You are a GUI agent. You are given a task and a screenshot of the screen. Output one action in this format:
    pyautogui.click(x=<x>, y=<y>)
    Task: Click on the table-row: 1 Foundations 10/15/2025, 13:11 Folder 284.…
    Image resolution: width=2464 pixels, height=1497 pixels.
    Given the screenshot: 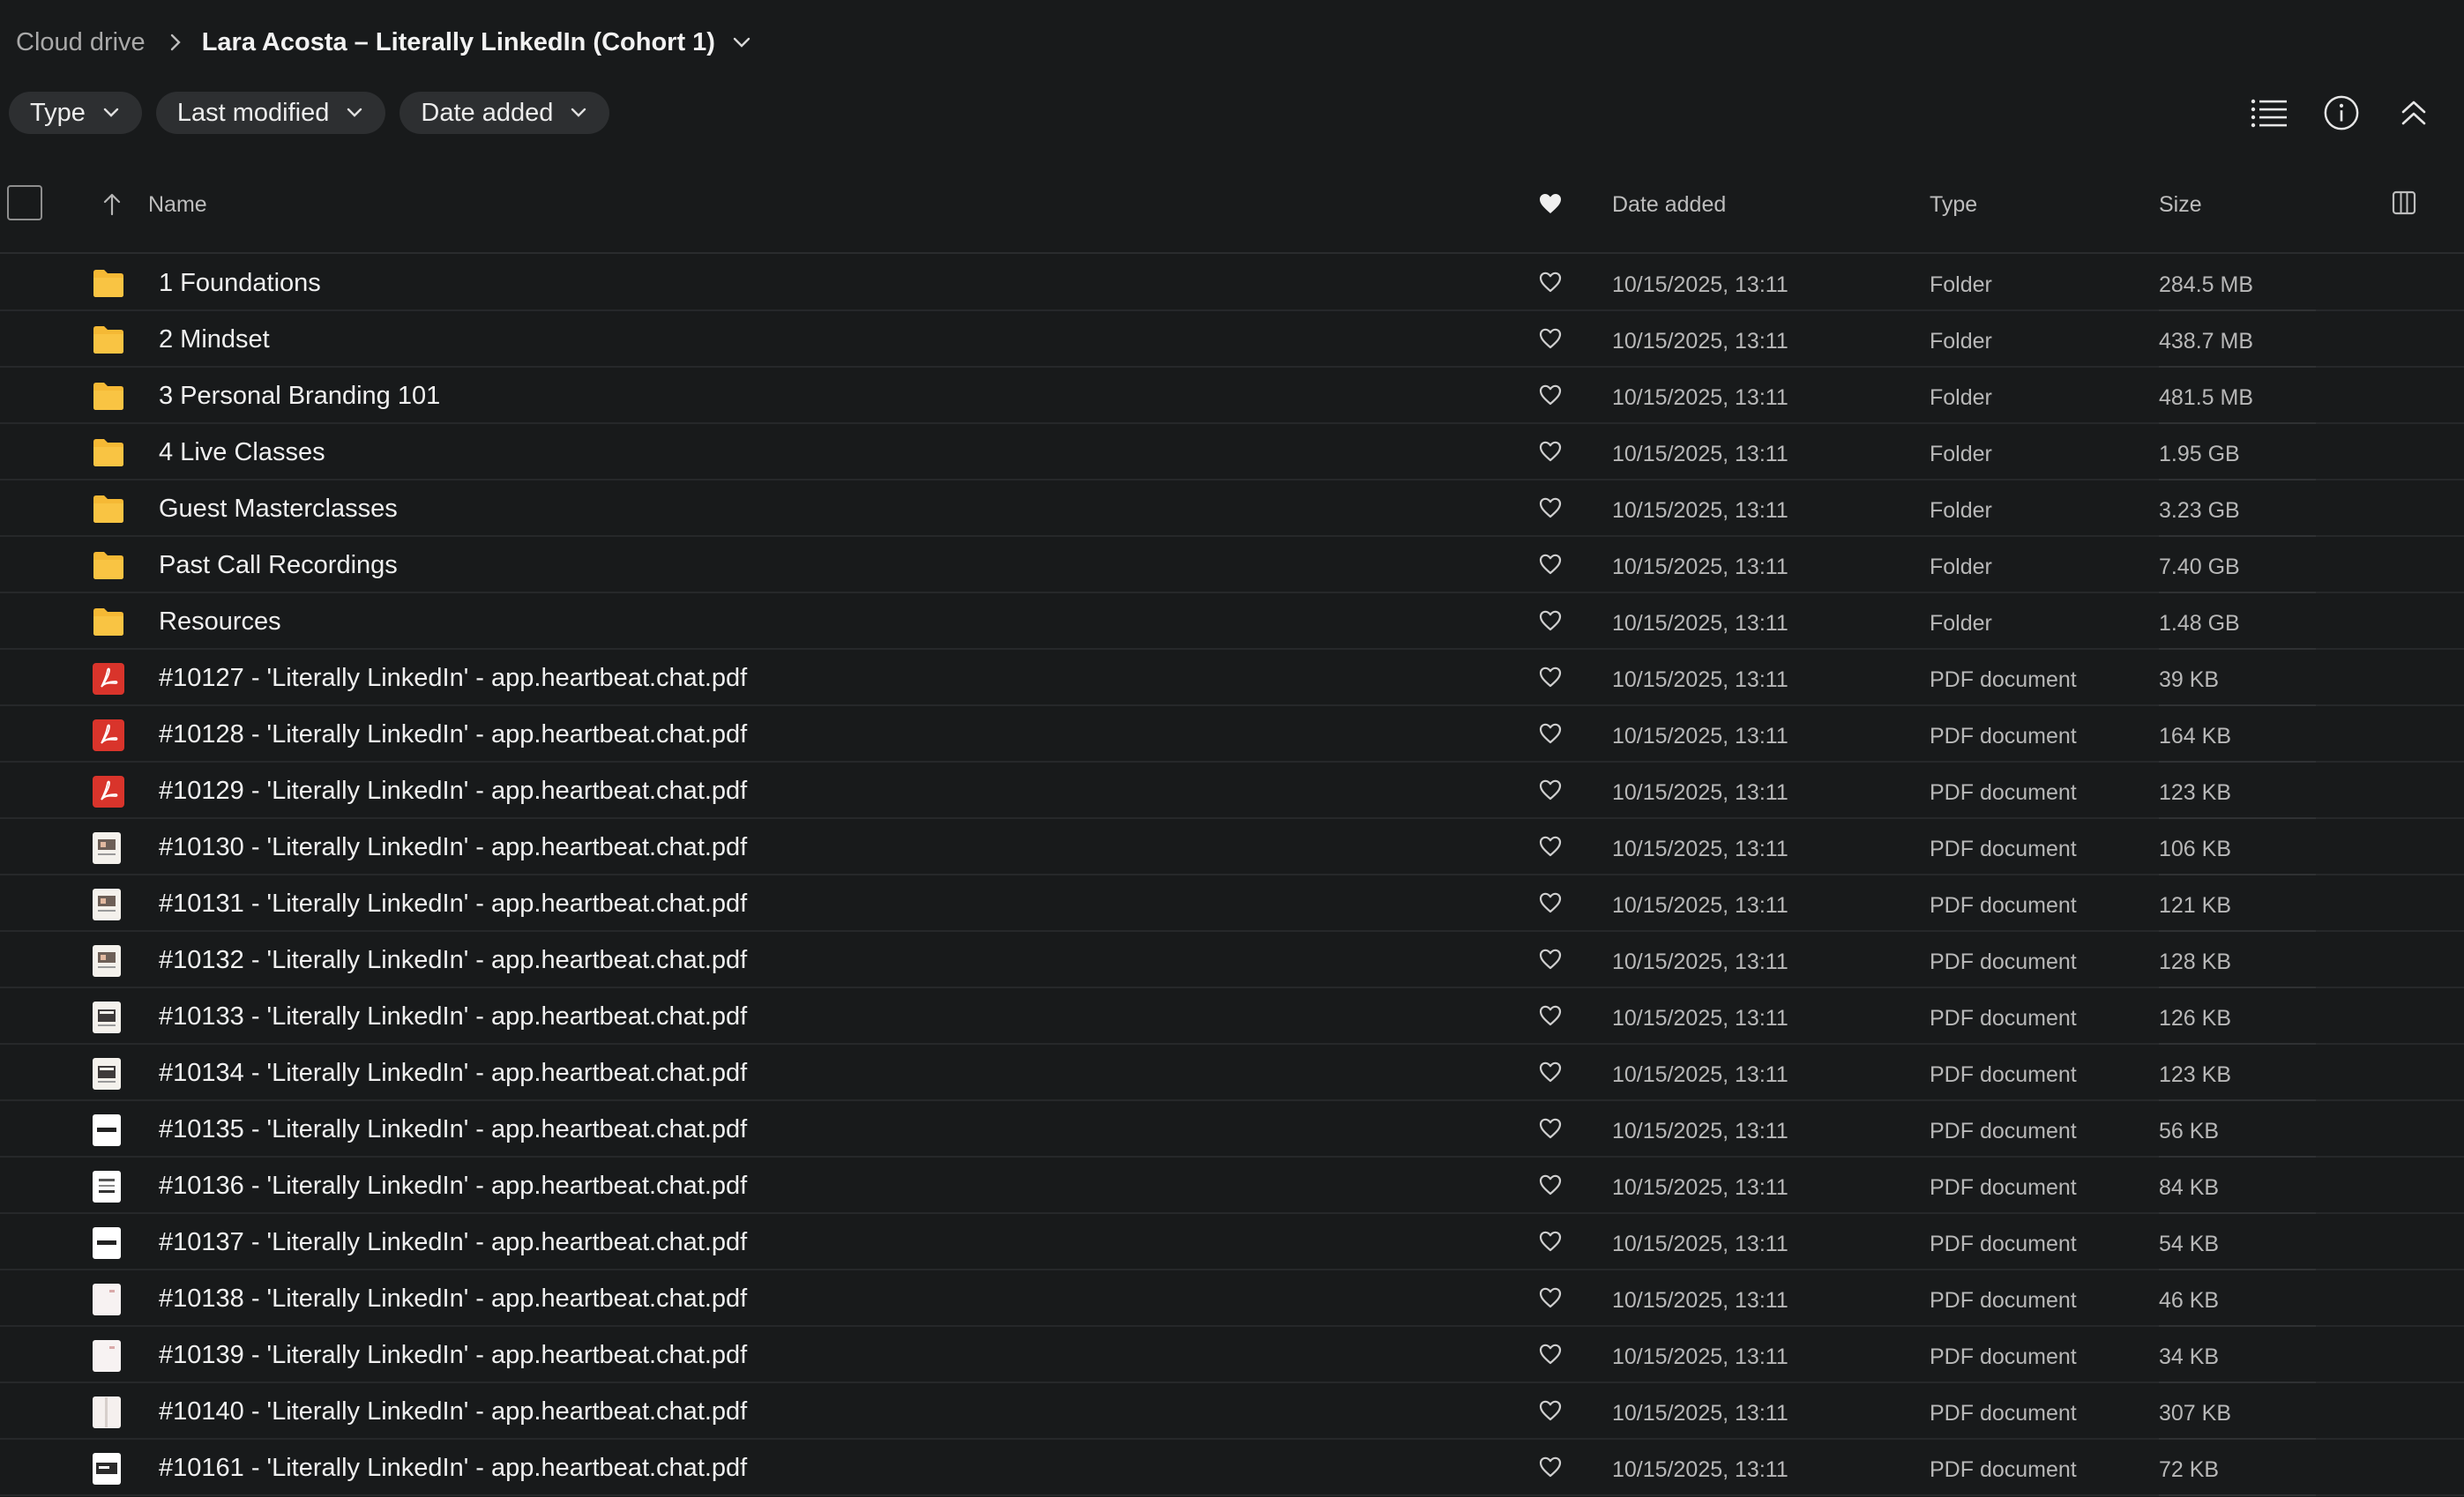 What is the action you would take?
    pyautogui.click(x=1232, y=283)
    